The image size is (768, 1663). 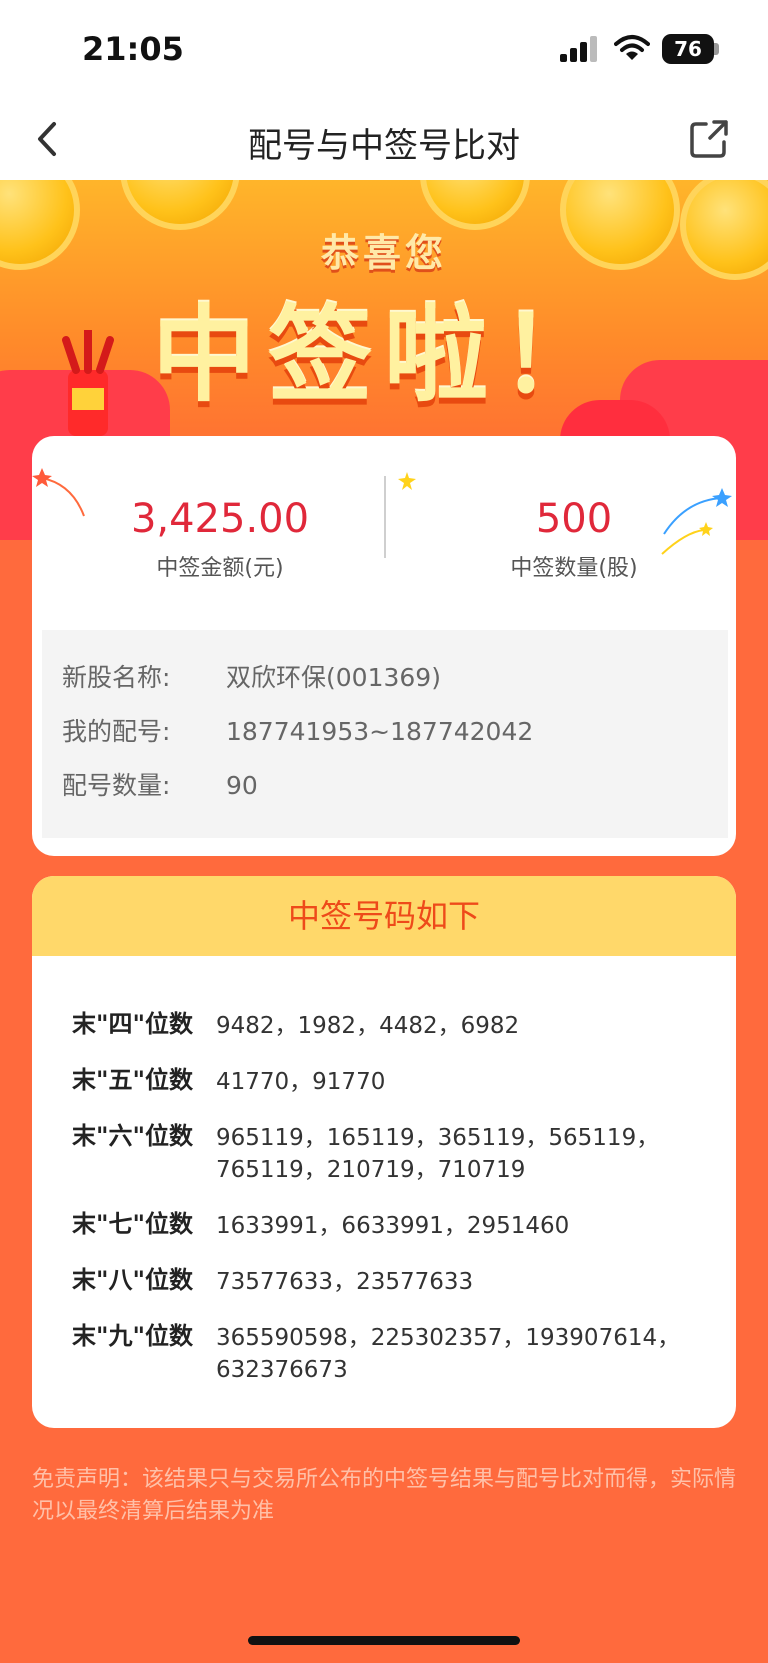 What do you see at coordinates (578, 49) in the screenshot?
I see `cellular-signal-icon` at bounding box center [578, 49].